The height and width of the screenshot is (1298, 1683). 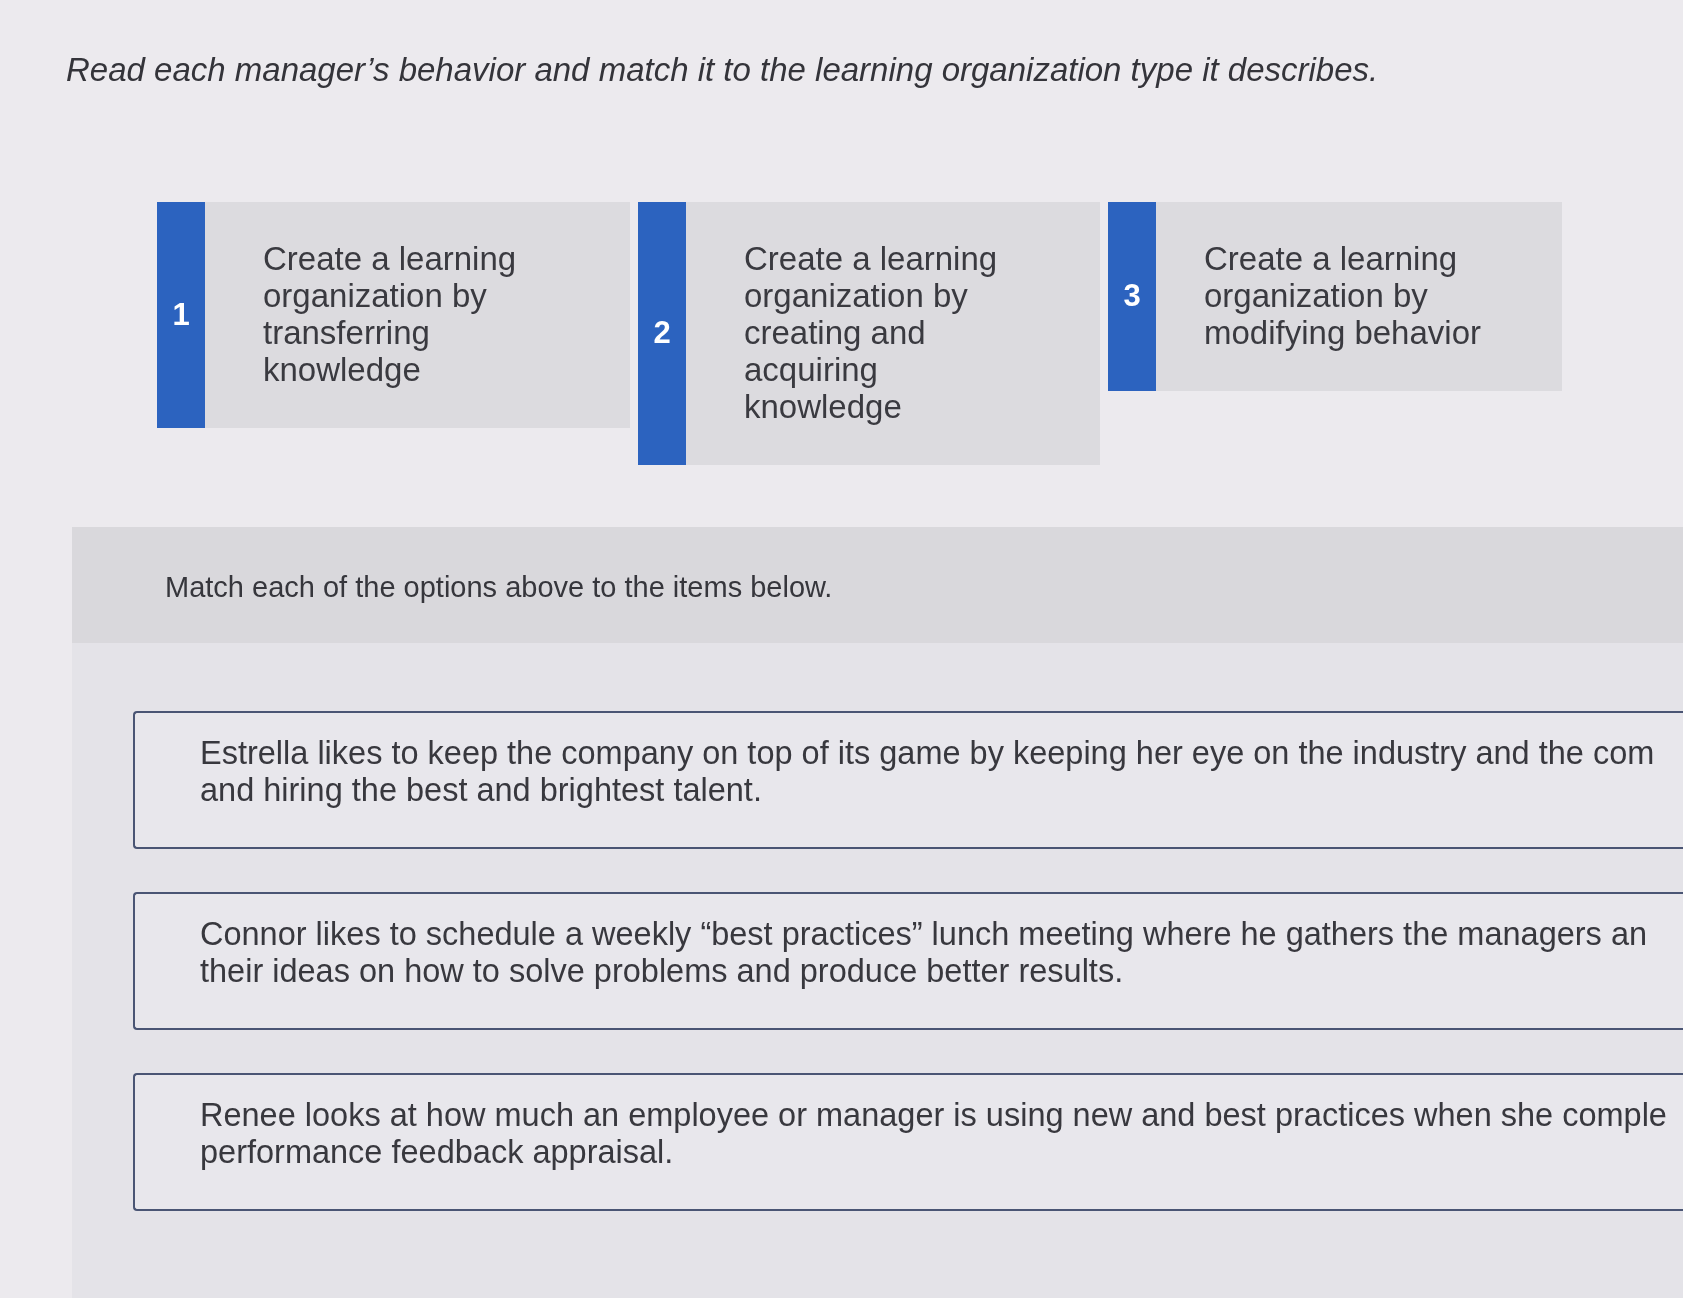 What do you see at coordinates (924, 953) in the screenshot?
I see `item-text: Connor likes to schedule a weekly “best practices” lunch meeting where he gathers the managers an their ideas on how to solve problems and produce better results.` at bounding box center [924, 953].